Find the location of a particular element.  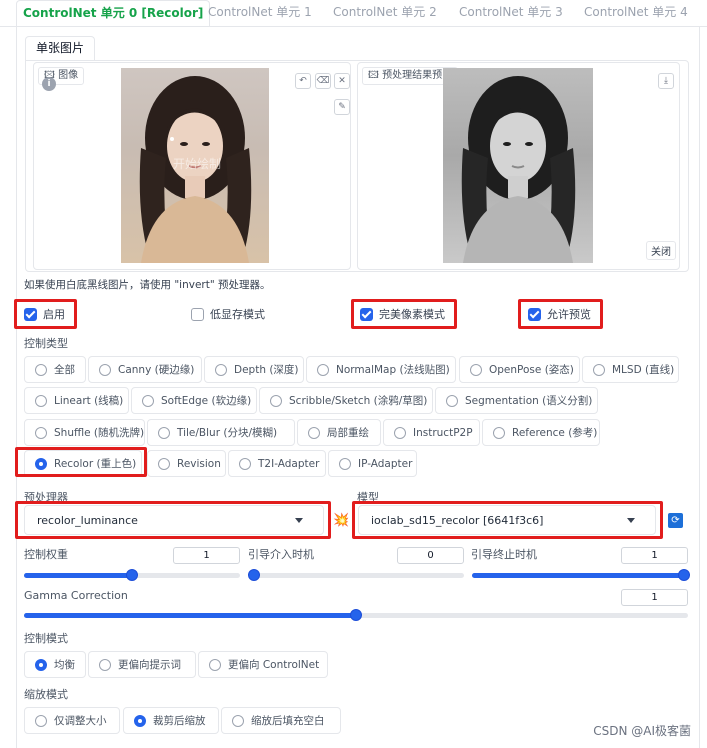

gamma-slider is located at coordinates (356, 615).